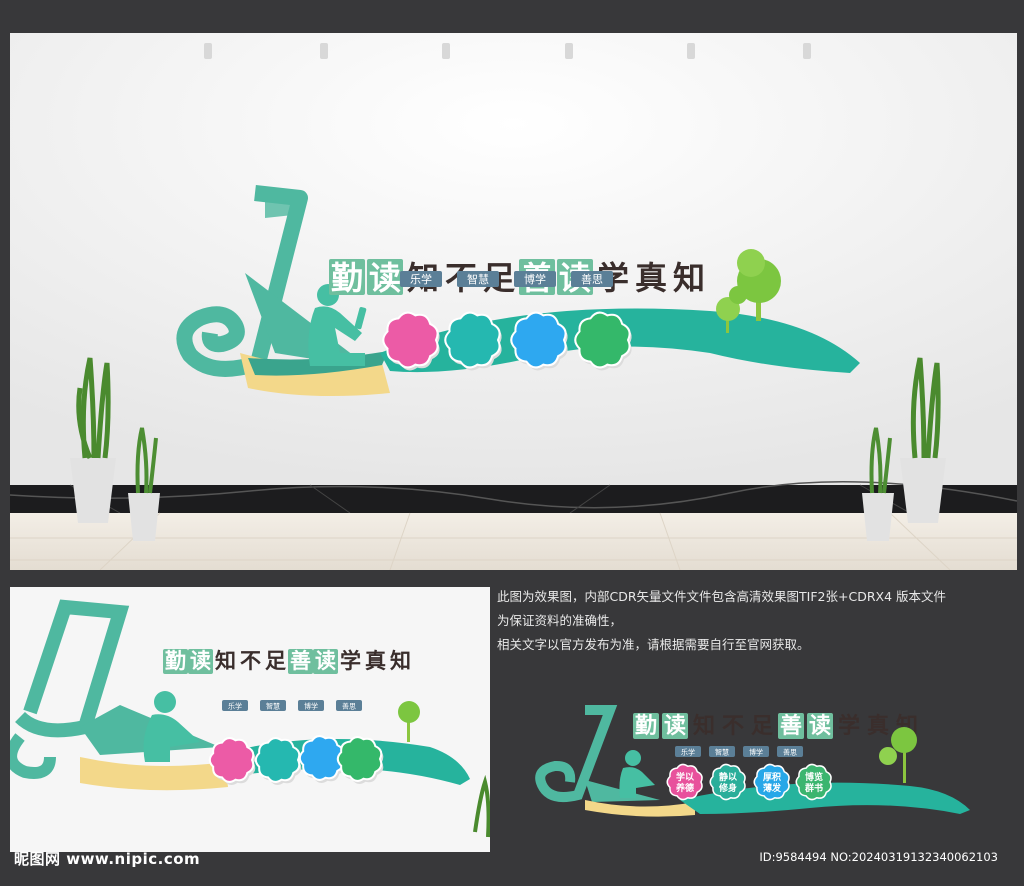 The width and height of the screenshot is (1024, 886). Describe the element at coordinates (653, 644) in the screenshot. I see `description-line-3: 相关文字以官方发布为准，请根据需要自行至官网获取。` at that location.